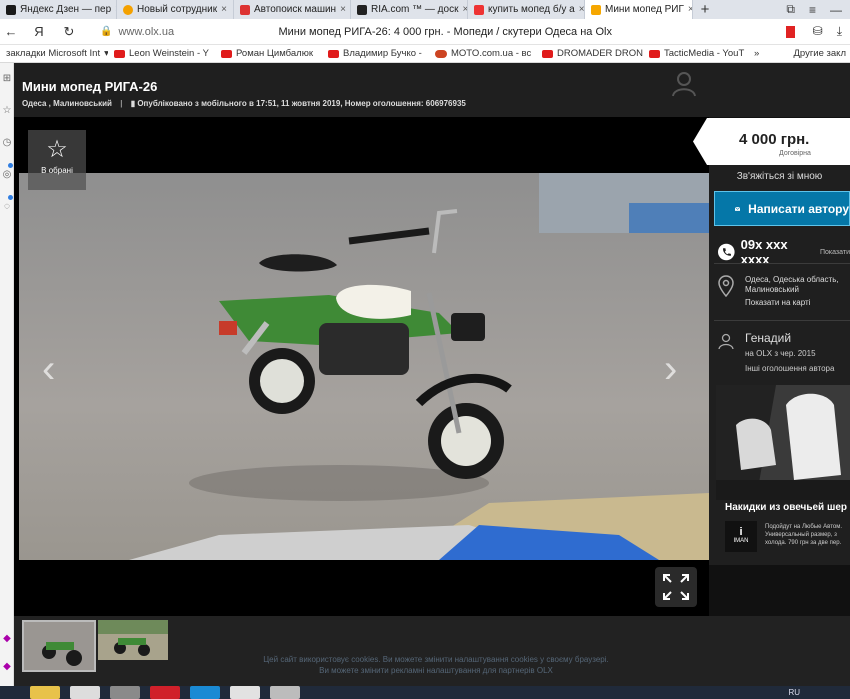 This screenshot has height=699, width=850. I want to click on more-bookmarks-icon: », so click(756, 53).